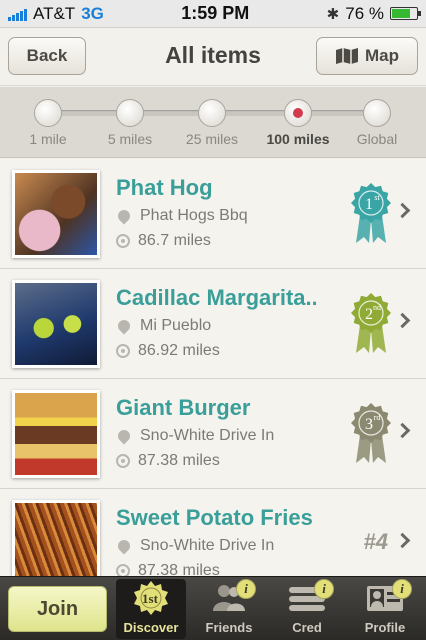 The image size is (426, 640). What do you see at coordinates (307, 609) in the screenshot?
I see `tab-cred: i Cred` at bounding box center [307, 609].